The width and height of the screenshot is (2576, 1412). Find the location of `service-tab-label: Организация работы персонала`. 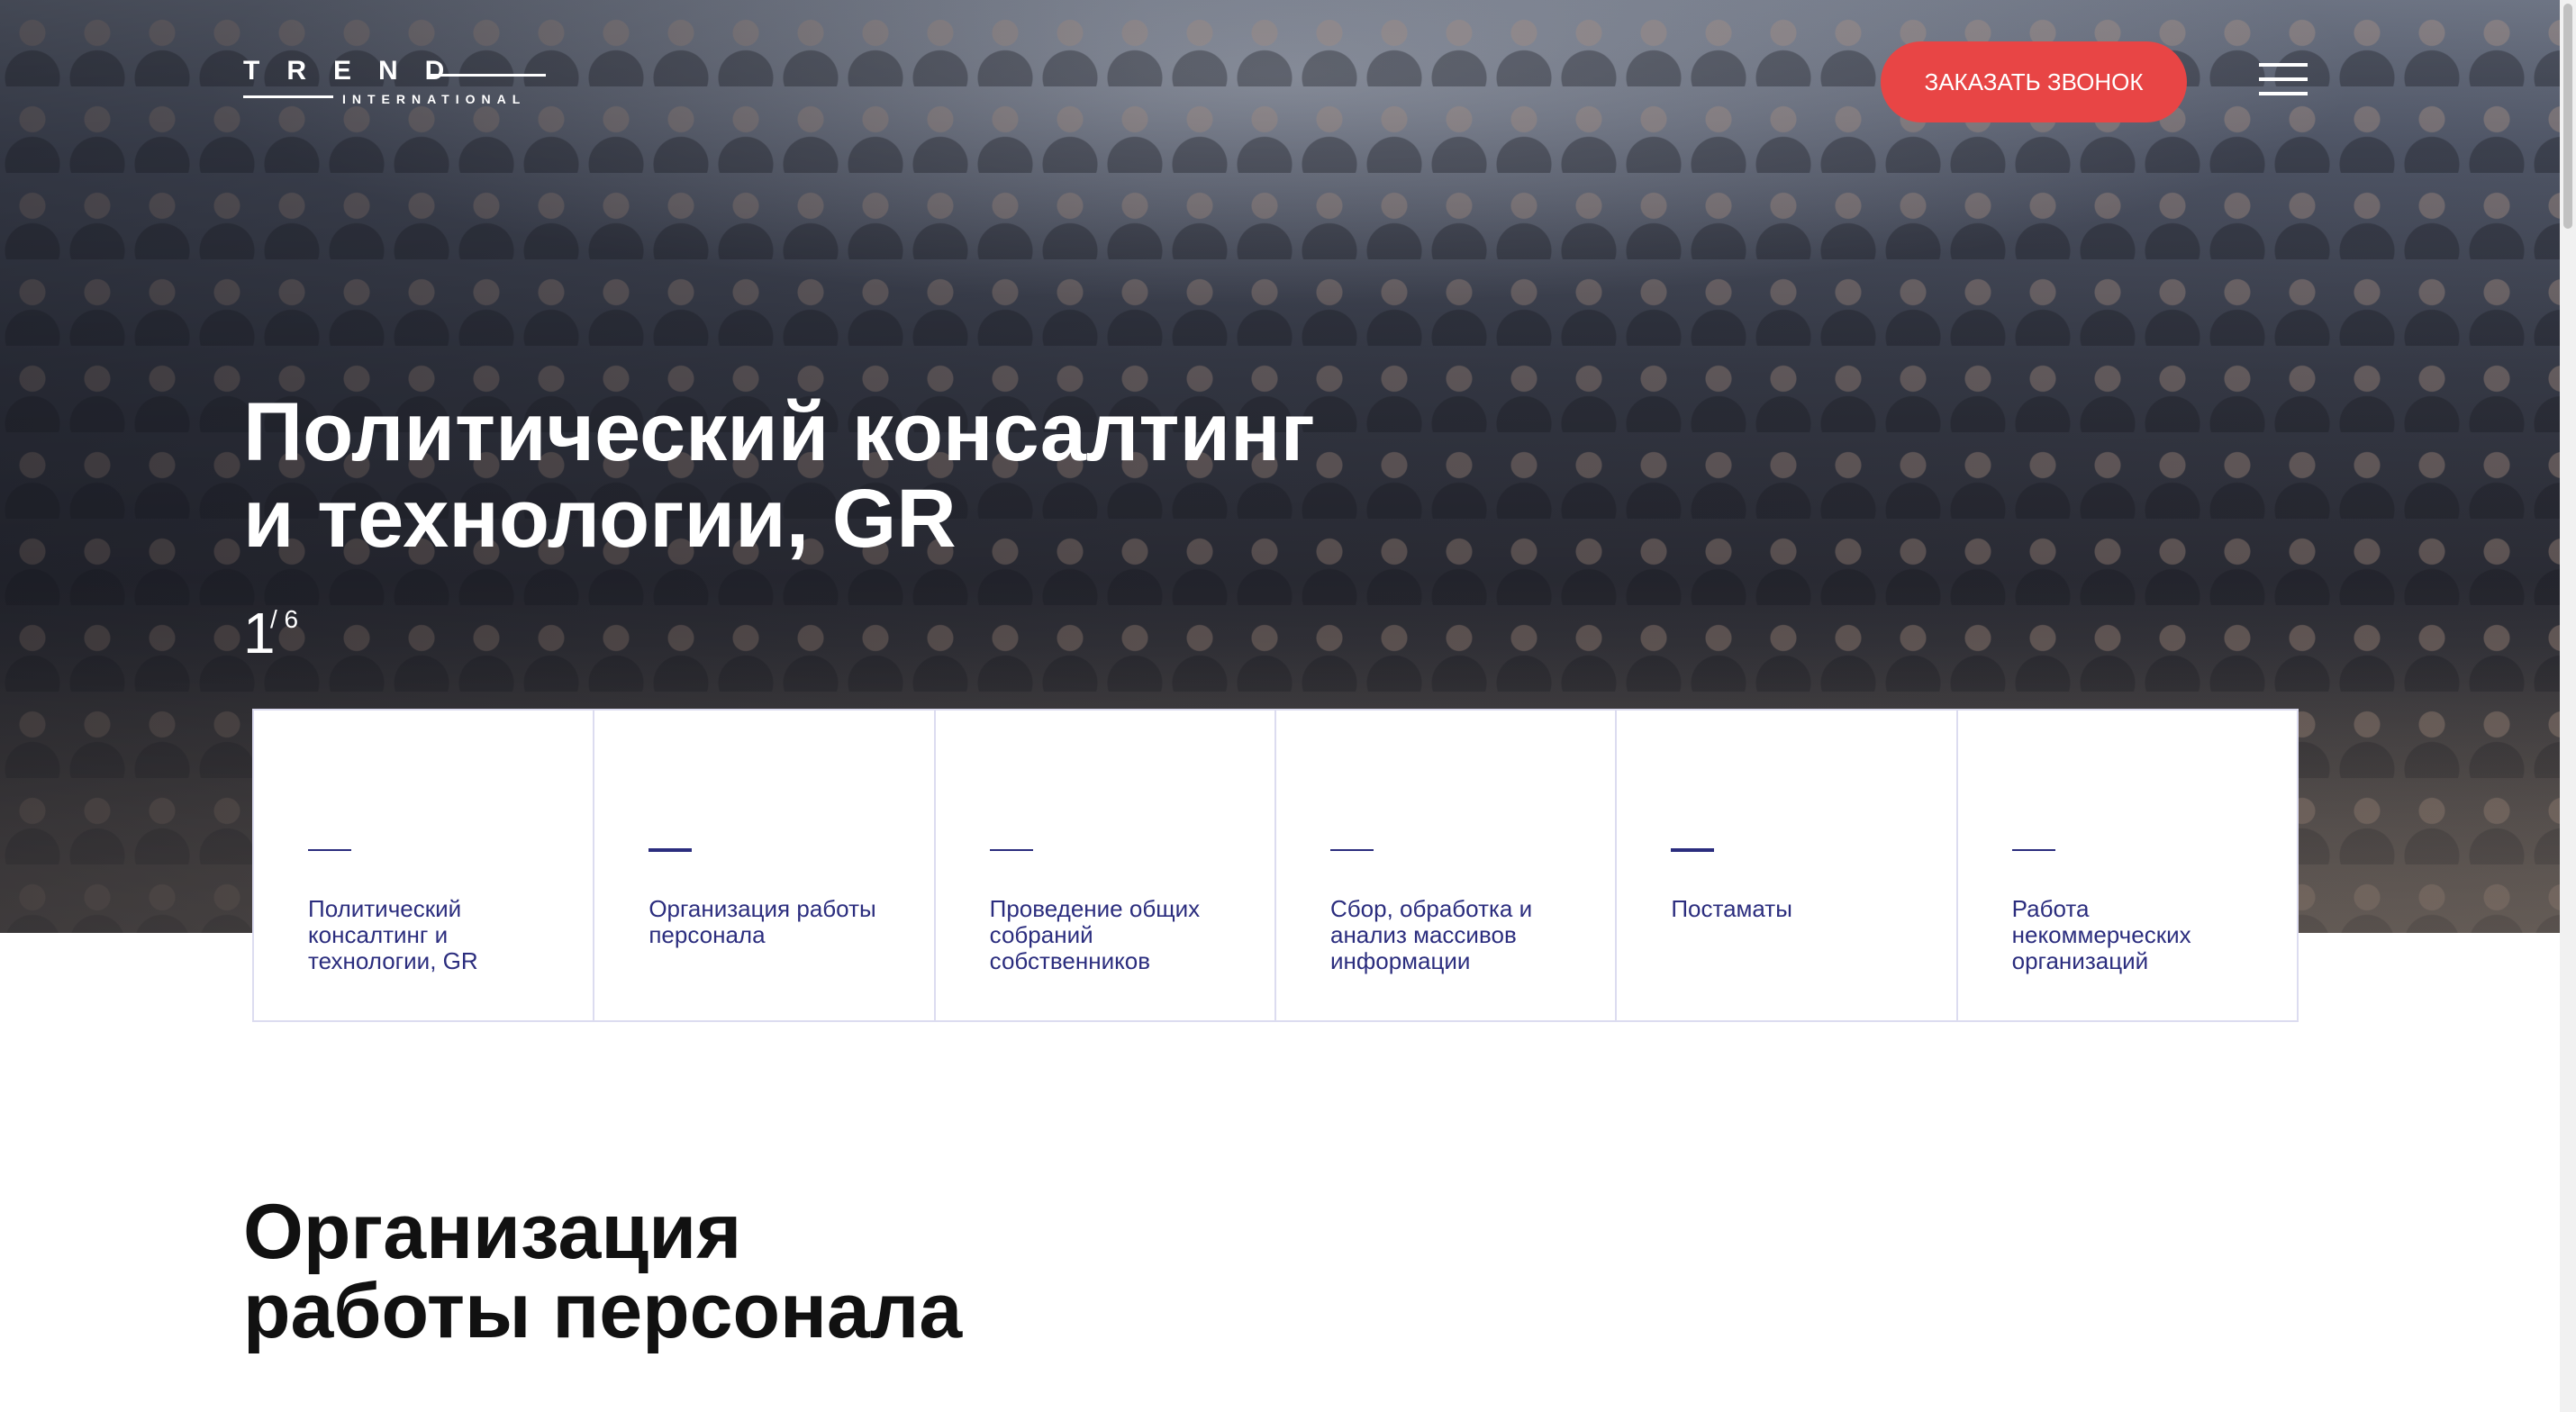

service-tab-label: Организация работы персонала is located at coordinates (762, 921).